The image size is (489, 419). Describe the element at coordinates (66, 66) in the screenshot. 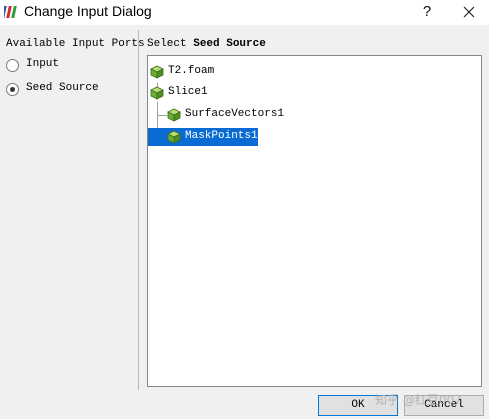

I see `port-input-radio: Input` at that location.